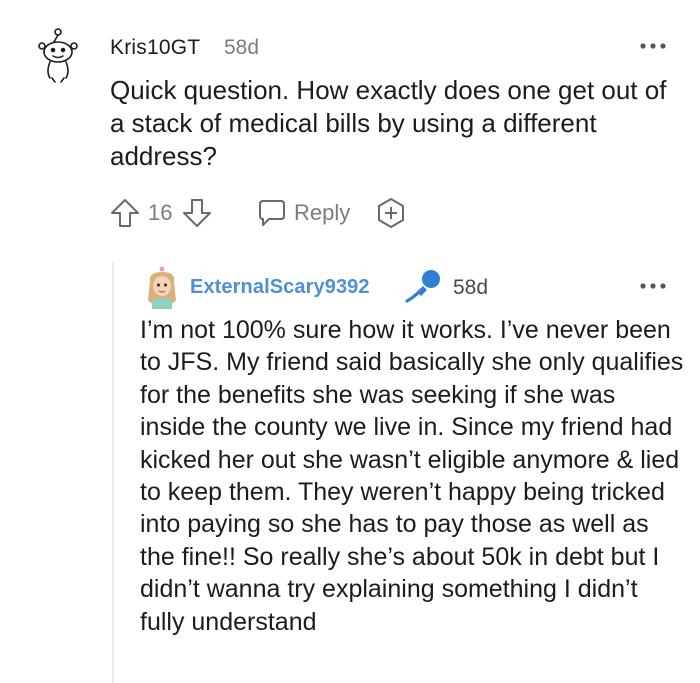 This screenshot has height=683, width=700. I want to click on upvote-arrow-icon, so click(125, 213).